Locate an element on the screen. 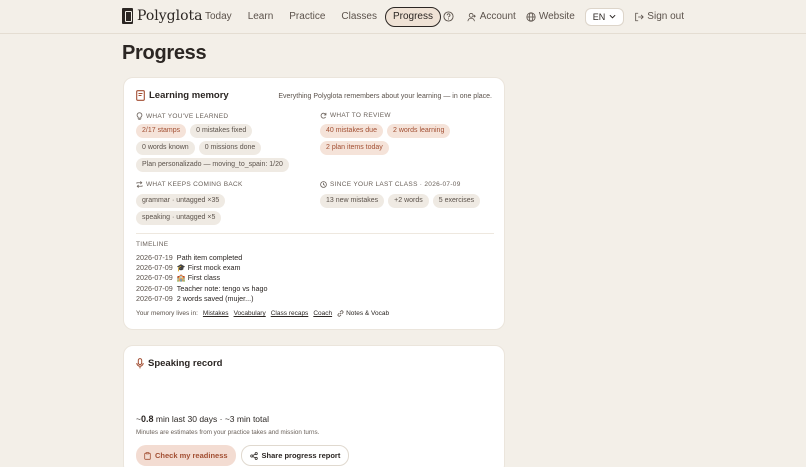 This screenshot has height=467, width=806. chip-plan-items: 2 plan items today is located at coordinates (354, 148).